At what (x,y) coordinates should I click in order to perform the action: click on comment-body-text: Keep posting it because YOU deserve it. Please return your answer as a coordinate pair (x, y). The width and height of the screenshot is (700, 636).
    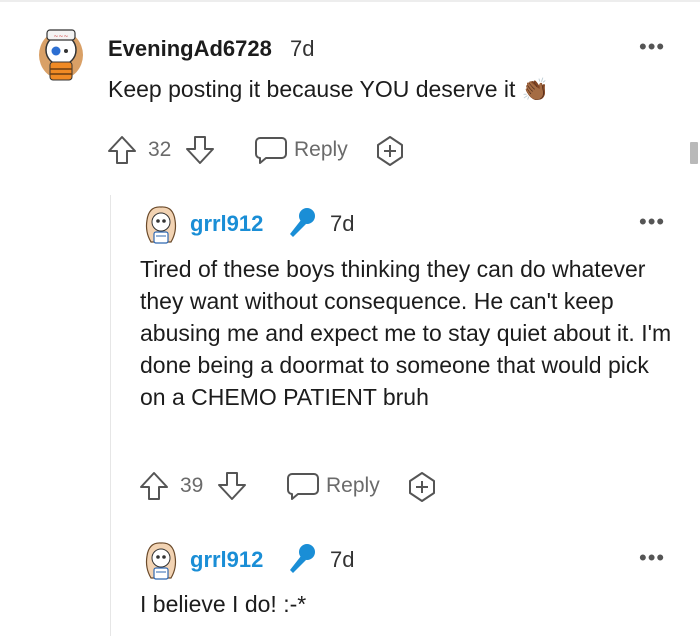
    Looking at the image, I should click on (312, 89).